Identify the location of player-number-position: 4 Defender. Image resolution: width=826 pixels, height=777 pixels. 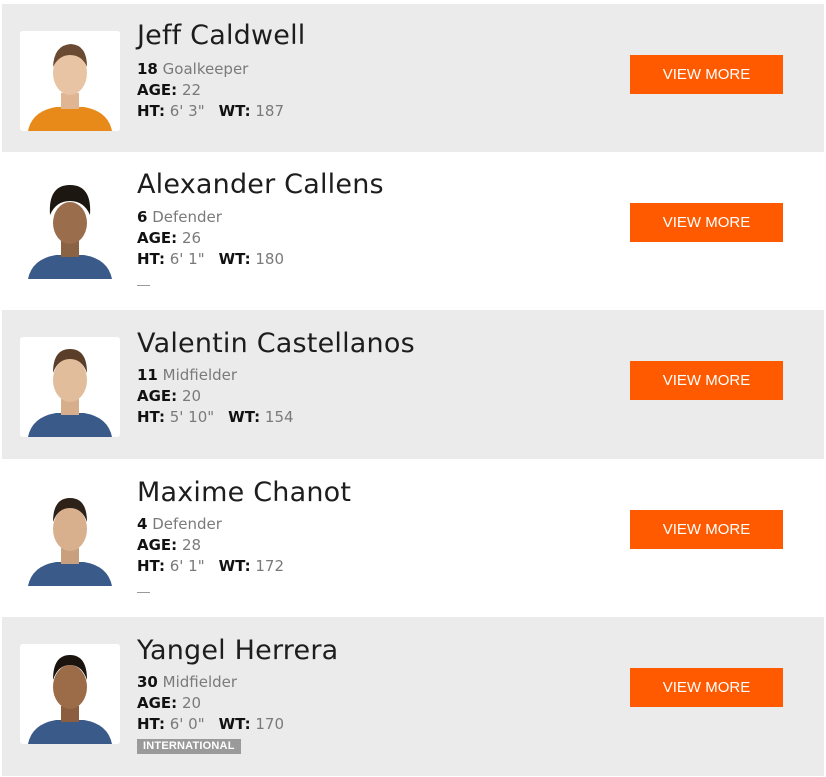
(179, 524).